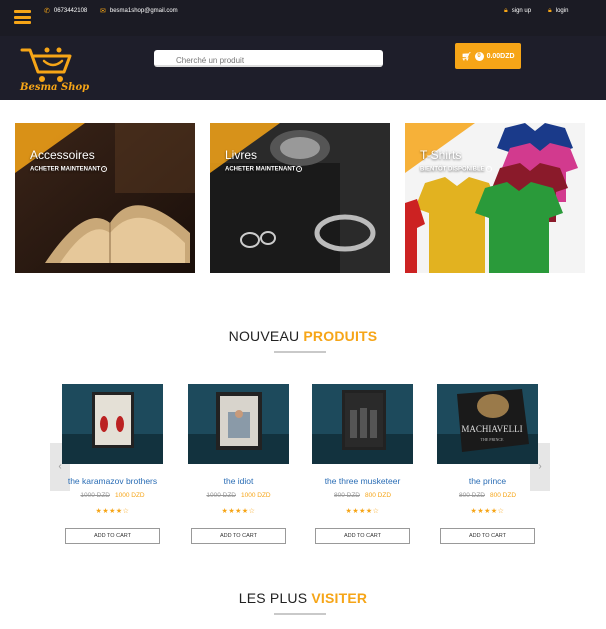 This screenshot has width=606, height=629. Describe the element at coordinates (46, 64) in the screenshot. I see `cart-logo-icon` at that location.